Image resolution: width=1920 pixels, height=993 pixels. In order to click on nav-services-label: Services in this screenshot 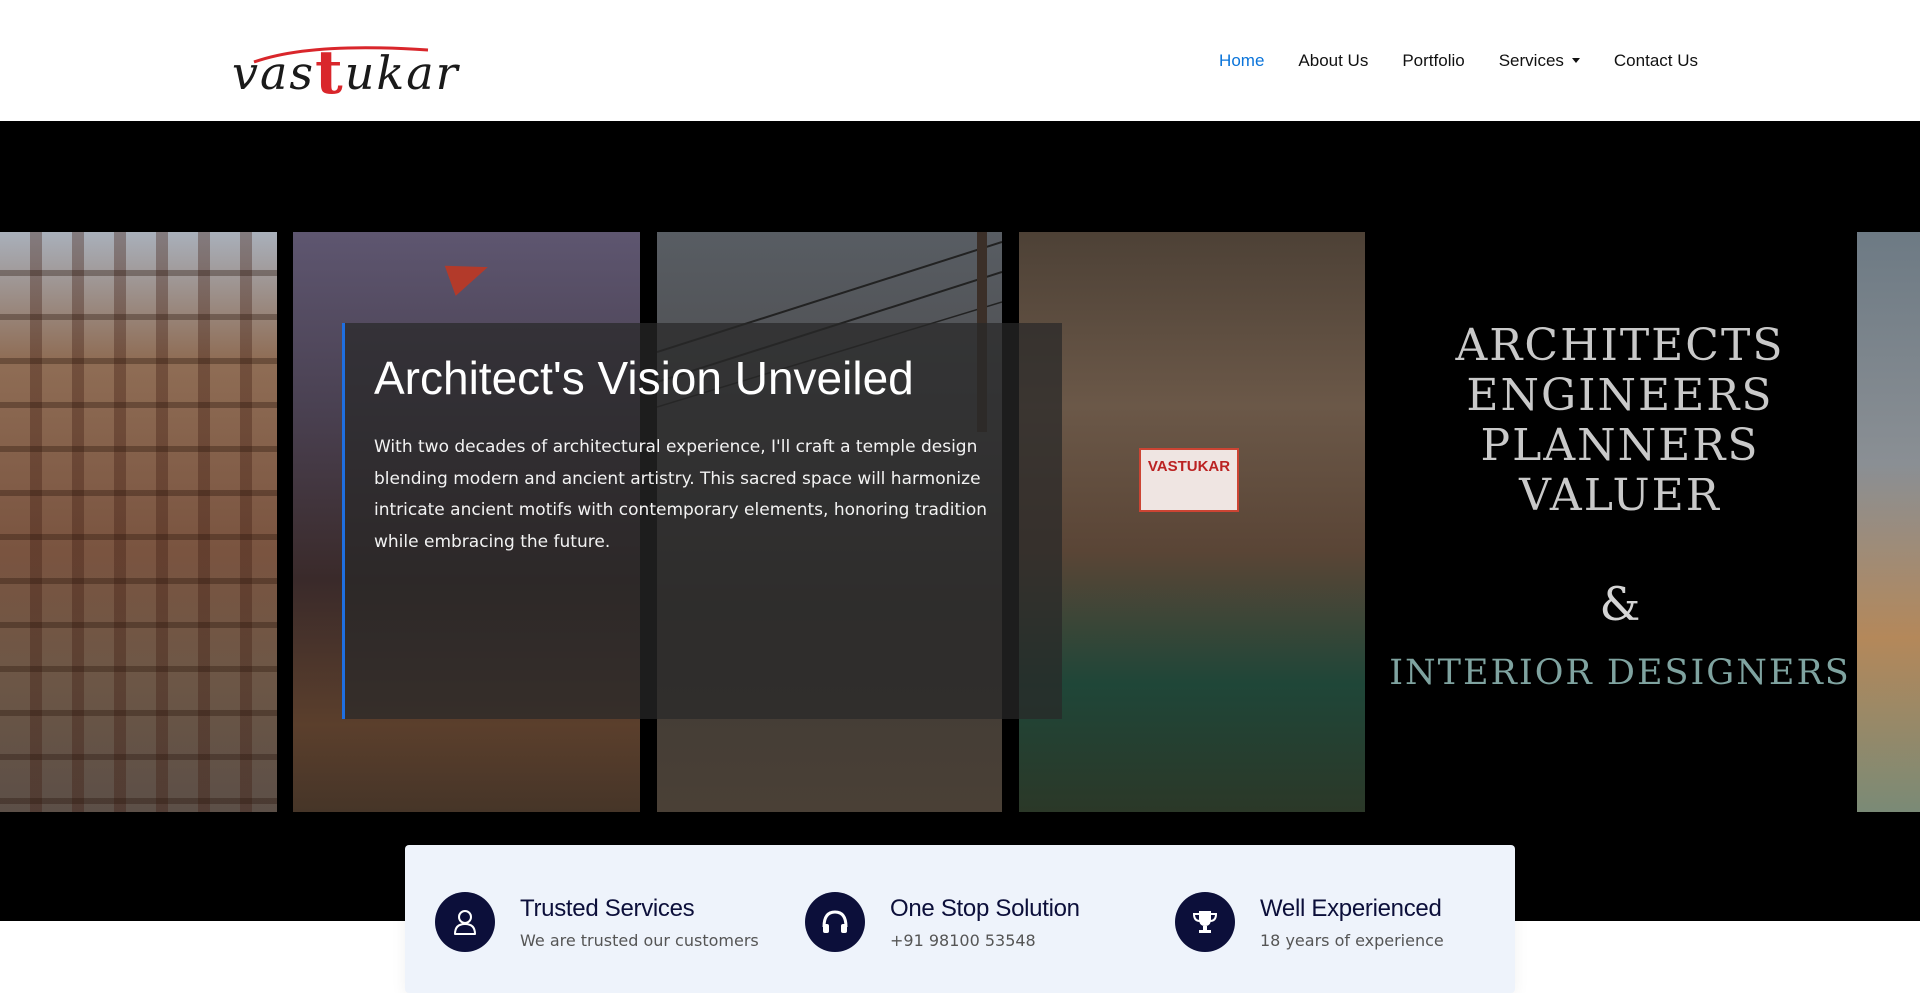, I will do `click(1531, 60)`.